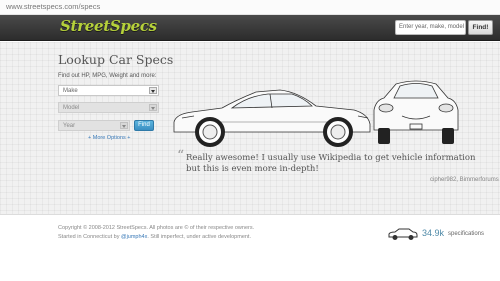  I want to click on site-logo: StreetSpecs, so click(108, 26).